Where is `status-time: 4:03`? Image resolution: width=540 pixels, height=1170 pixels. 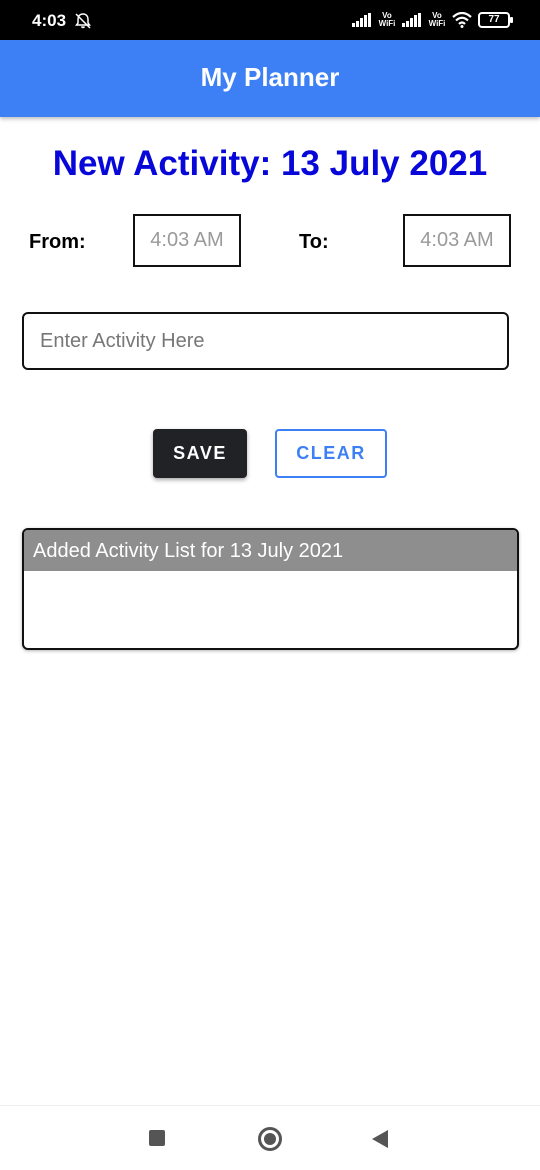 status-time: 4:03 is located at coordinates (49, 20).